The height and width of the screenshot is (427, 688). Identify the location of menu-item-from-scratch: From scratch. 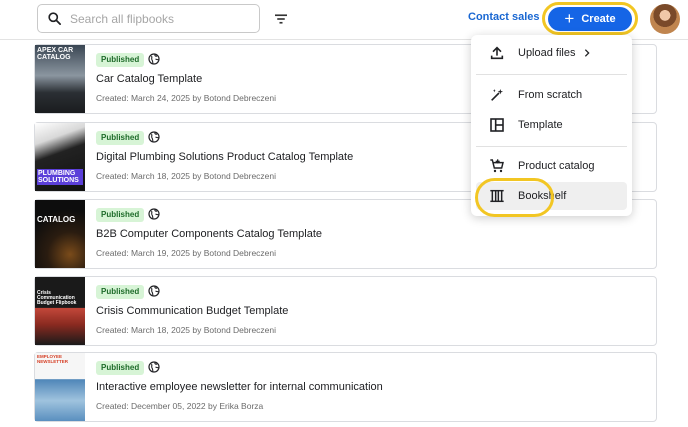
(551, 95).